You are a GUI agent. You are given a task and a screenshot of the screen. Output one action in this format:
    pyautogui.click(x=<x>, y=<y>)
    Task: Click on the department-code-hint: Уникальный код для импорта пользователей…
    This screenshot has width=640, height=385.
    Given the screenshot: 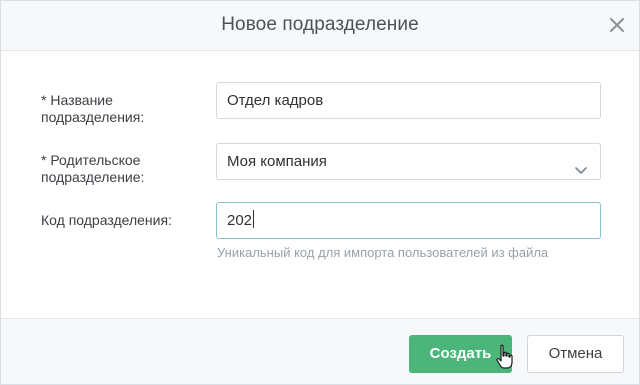 What is the action you would take?
    pyautogui.click(x=383, y=252)
    